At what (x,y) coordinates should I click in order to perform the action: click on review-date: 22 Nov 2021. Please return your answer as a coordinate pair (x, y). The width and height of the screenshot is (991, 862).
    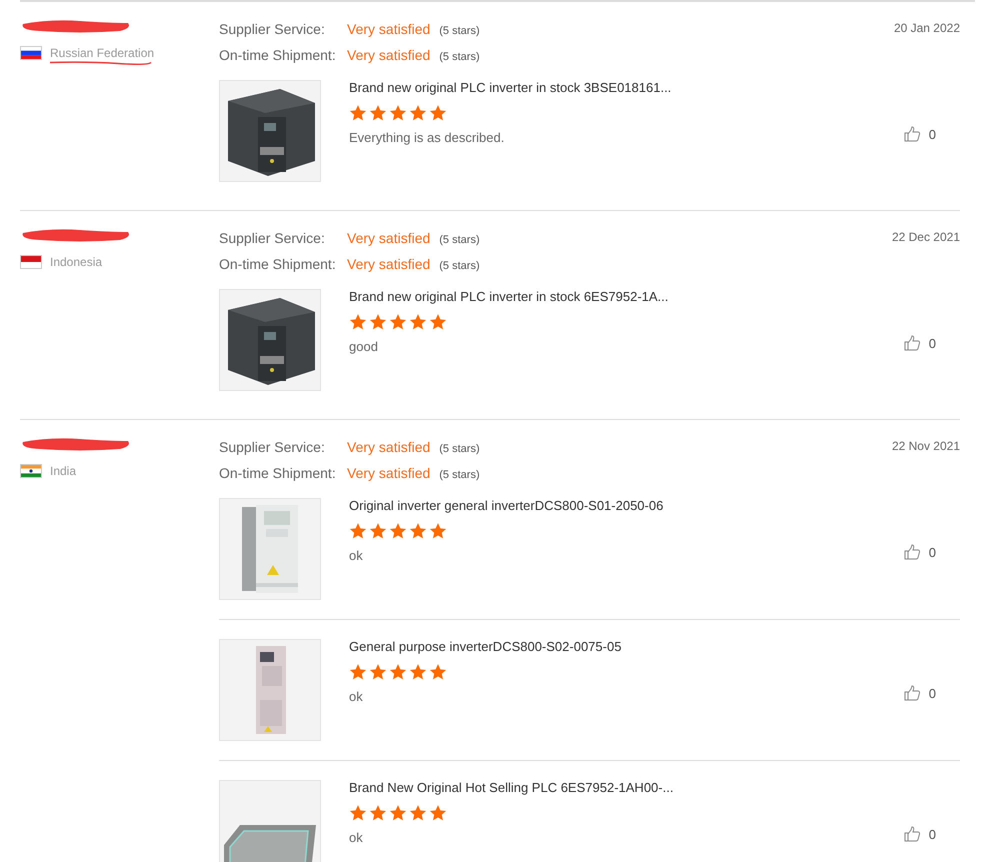
    Looking at the image, I should click on (926, 447).